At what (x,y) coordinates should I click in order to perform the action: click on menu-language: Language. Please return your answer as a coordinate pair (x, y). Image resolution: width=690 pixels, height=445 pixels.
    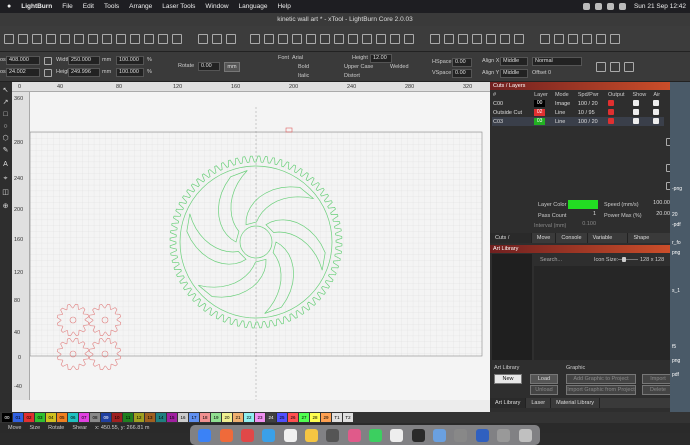
    Looking at the image, I should click on (253, 6).